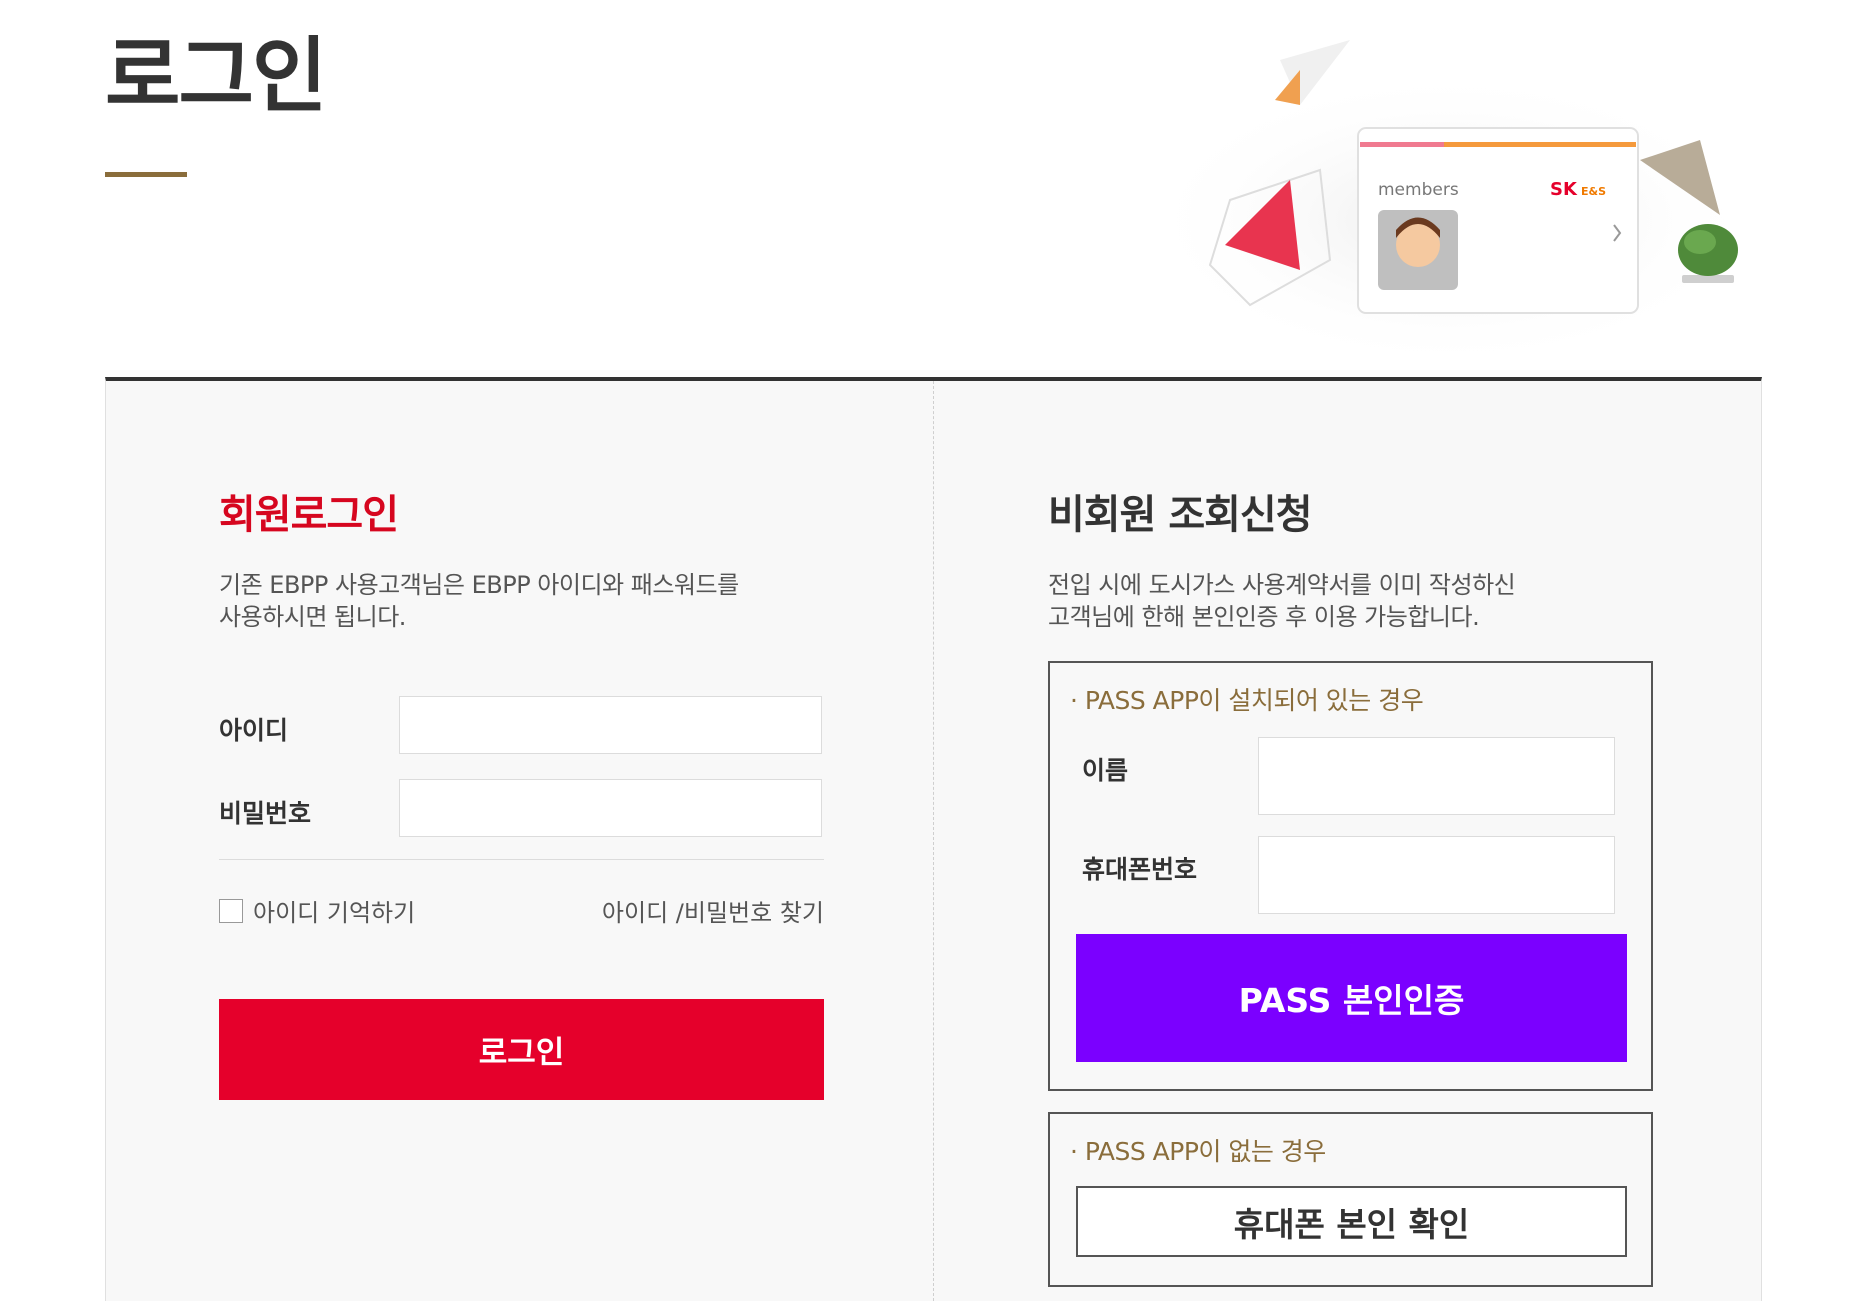 The width and height of the screenshot is (1862, 1301). I want to click on member-login-title: 회원로그인, so click(309, 515).